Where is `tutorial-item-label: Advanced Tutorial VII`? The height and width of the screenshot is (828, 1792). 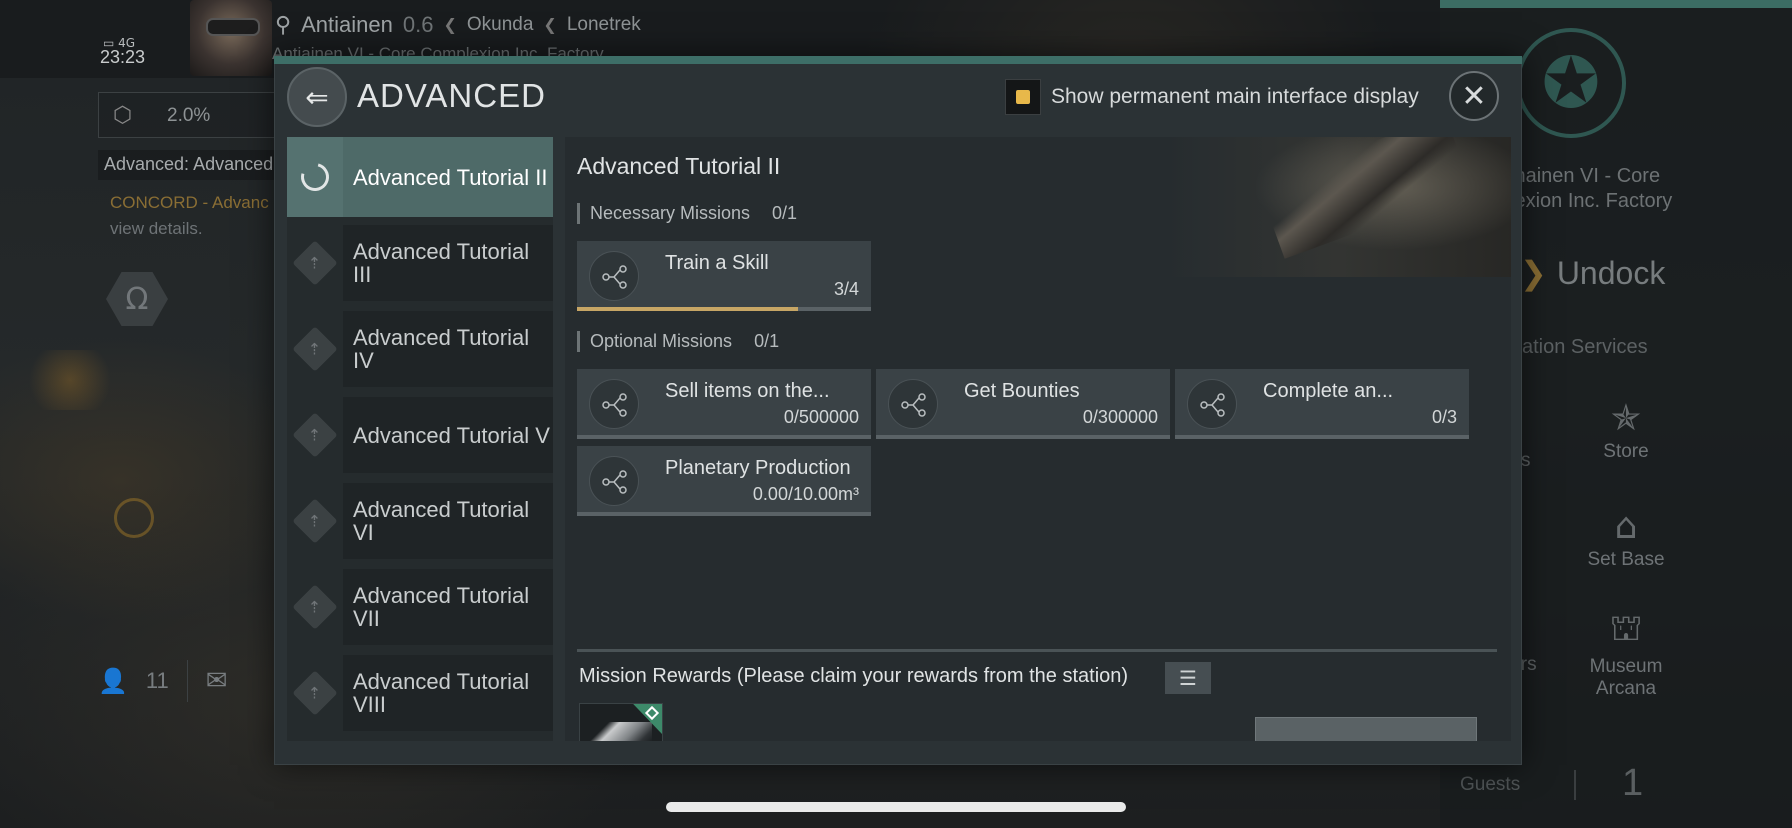
tutorial-item-label: Advanced Tutorial VII is located at coordinates (448, 607).